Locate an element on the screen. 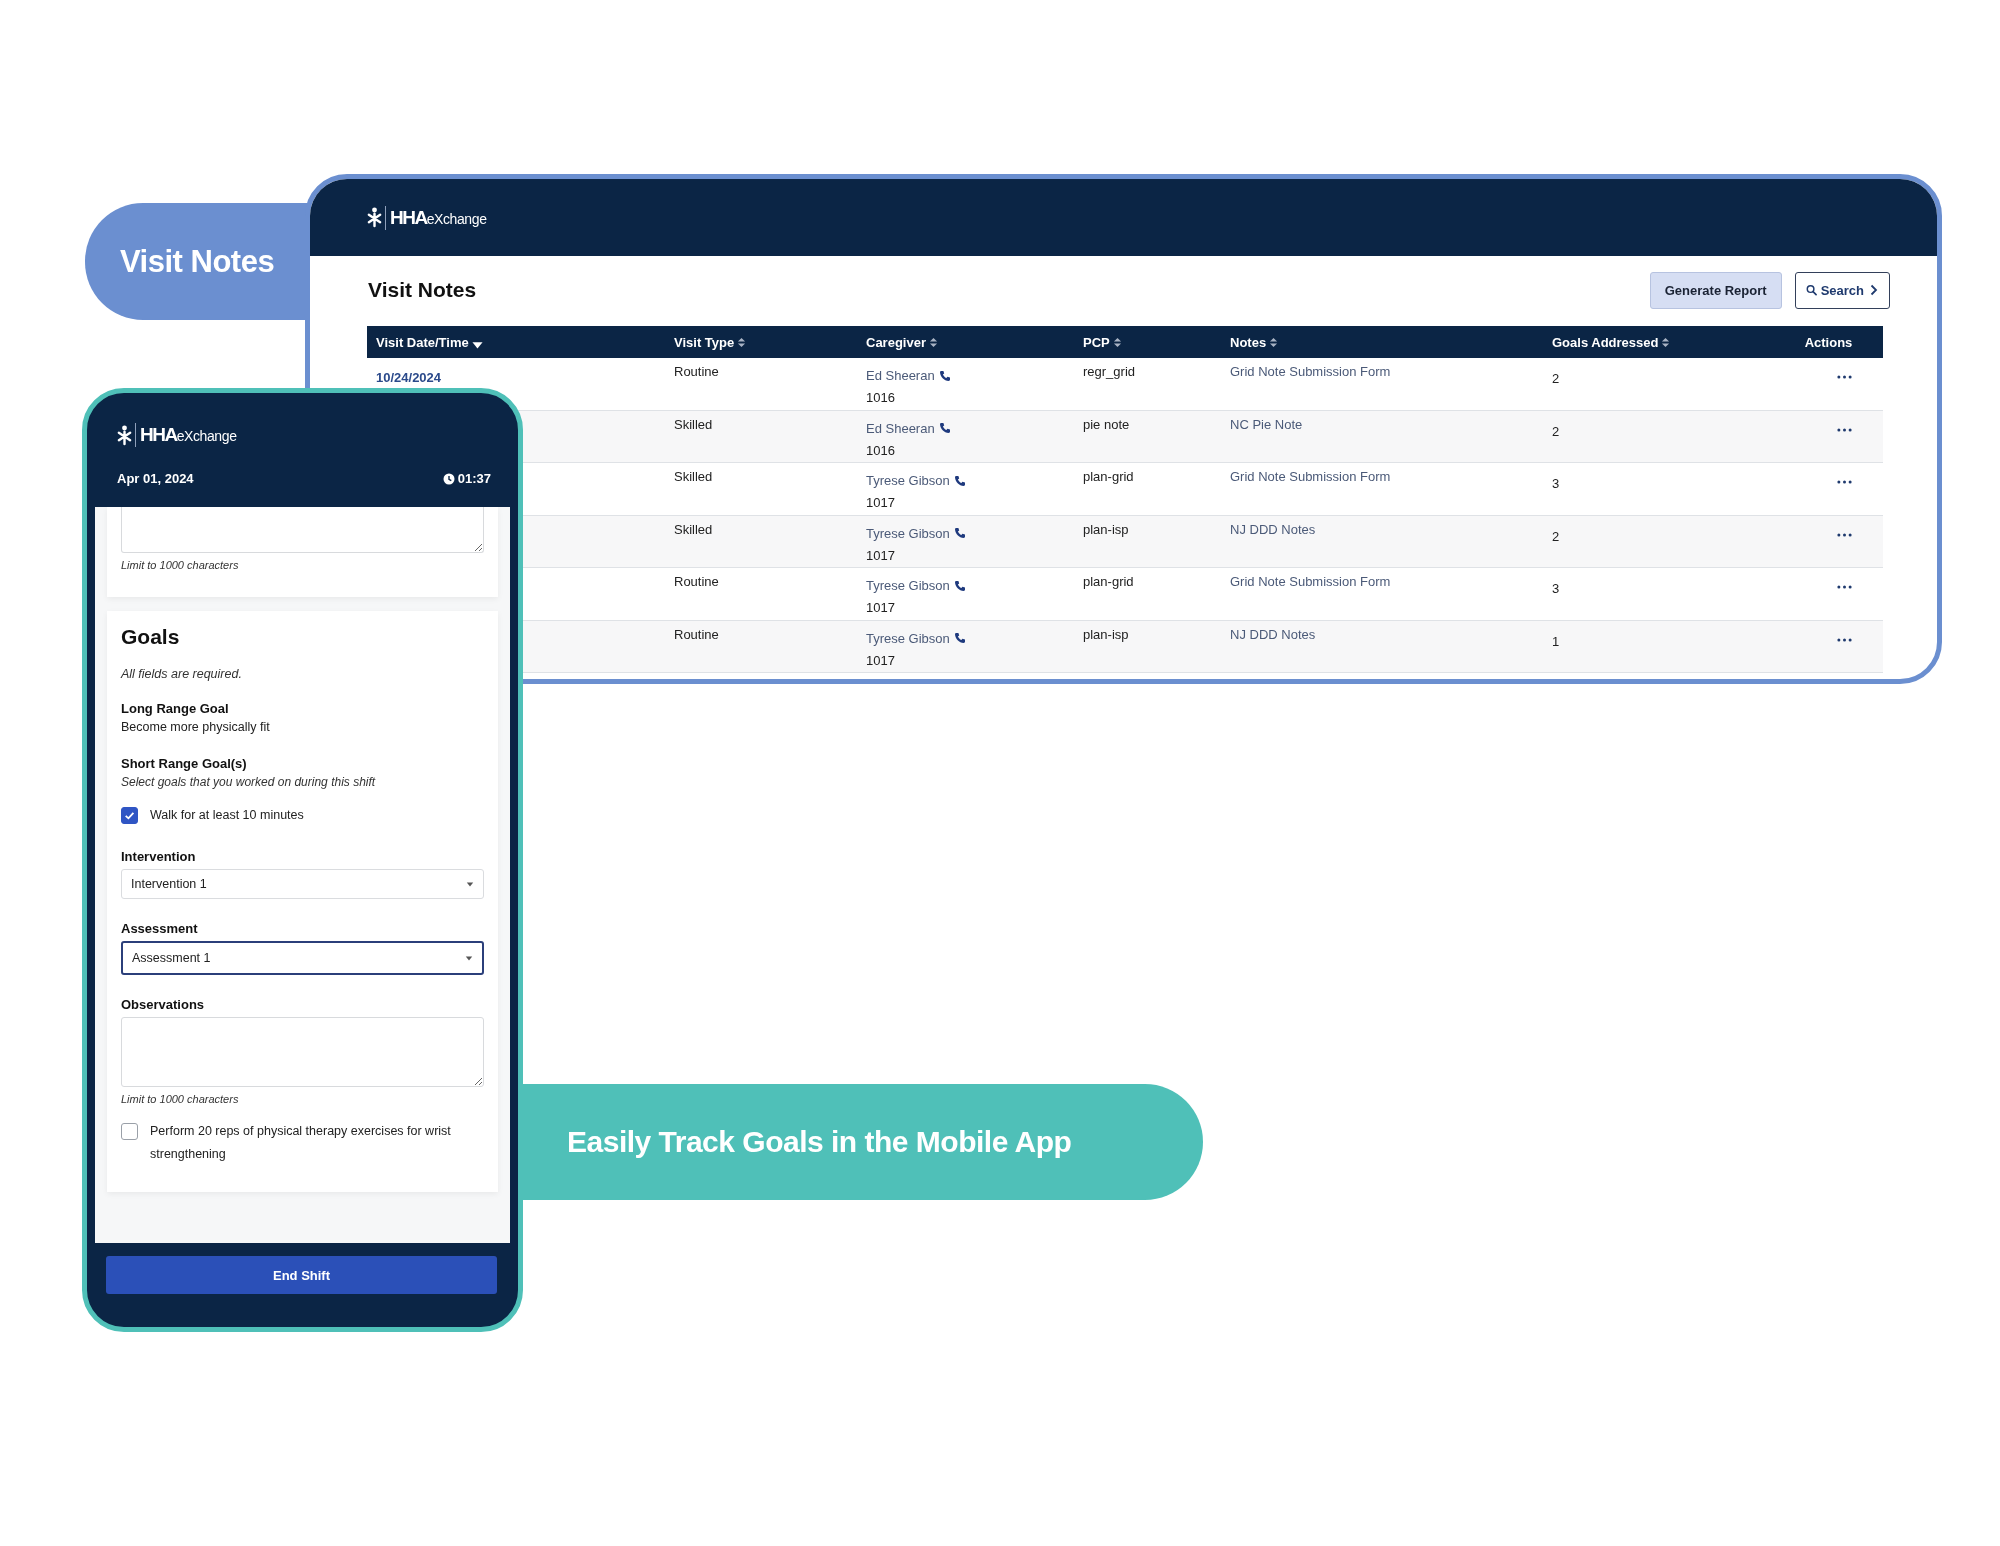 The height and width of the screenshot is (1546, 2000). field-label: Observations is located at coordinates (163, 1004).